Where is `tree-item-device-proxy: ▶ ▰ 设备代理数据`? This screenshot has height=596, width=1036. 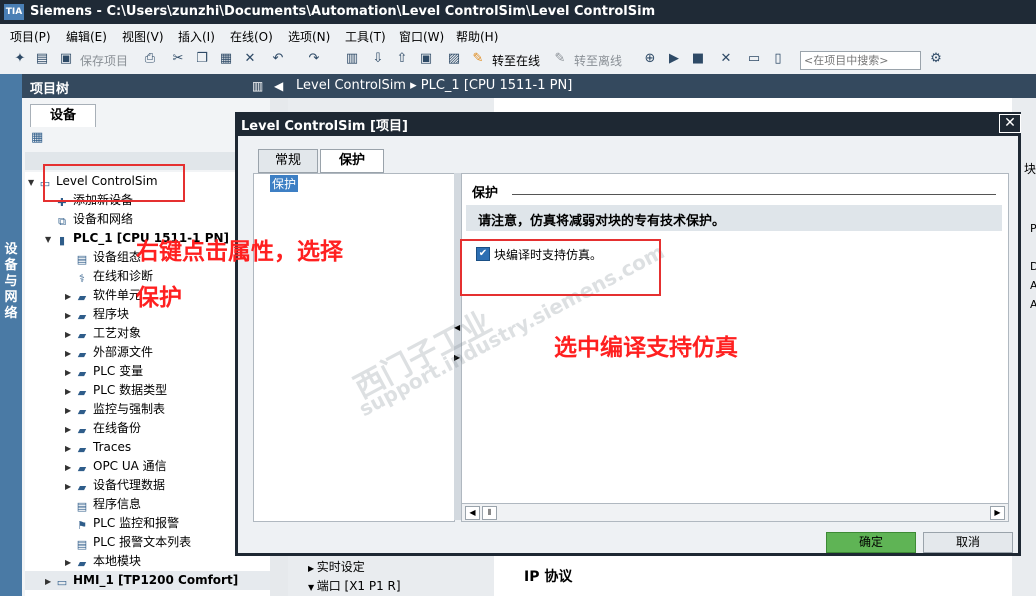 tree-item-device-proxy: ▶ ▰ 设备代理数据 is located at coordinates (147, 485).